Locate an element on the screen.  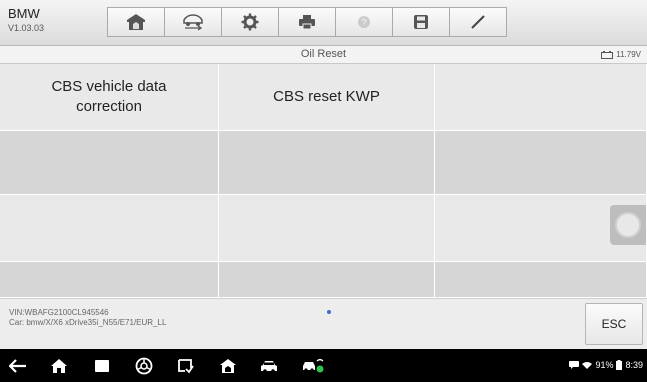
save-icon is located at coordinates (421, 22).